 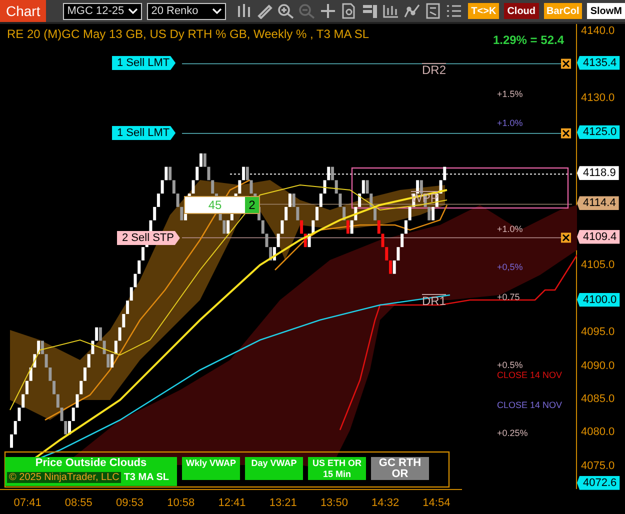 I want to click on template-icon, so click(x=433, y=11).